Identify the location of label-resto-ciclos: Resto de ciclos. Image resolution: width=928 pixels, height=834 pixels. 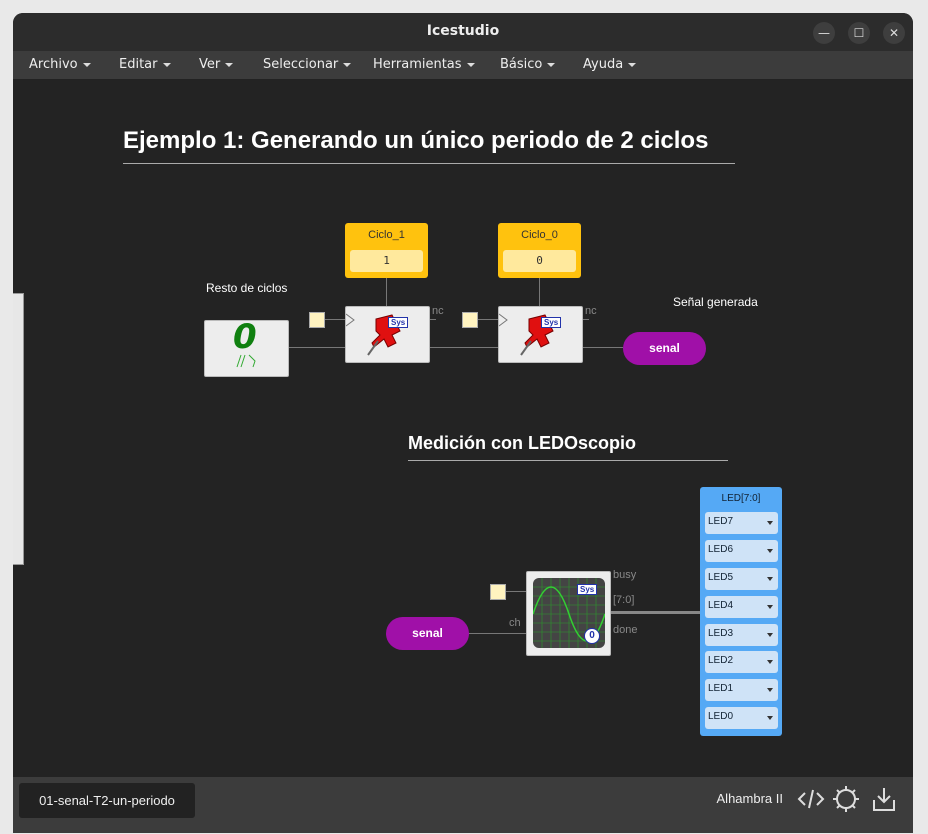
(247, 288).